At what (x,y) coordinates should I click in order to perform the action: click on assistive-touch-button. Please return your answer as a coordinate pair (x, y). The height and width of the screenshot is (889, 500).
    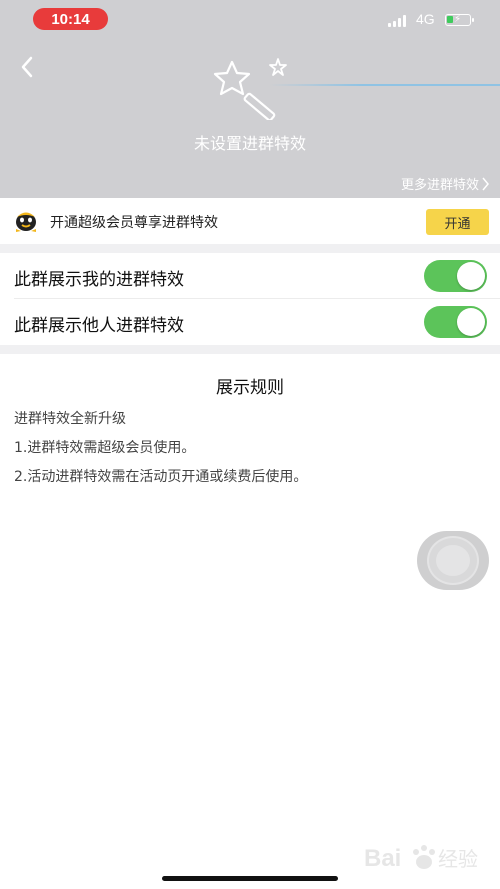
    Looking at the image, I should click on (453, 560).